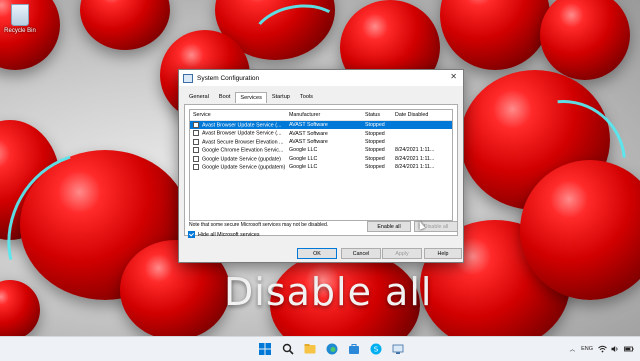 The height and width of the screenshot is (361, 640). What do you see at coordinates (398, 349) in the screenshot?
I see `system-configuration-icon` at bounding box center [398, 349].